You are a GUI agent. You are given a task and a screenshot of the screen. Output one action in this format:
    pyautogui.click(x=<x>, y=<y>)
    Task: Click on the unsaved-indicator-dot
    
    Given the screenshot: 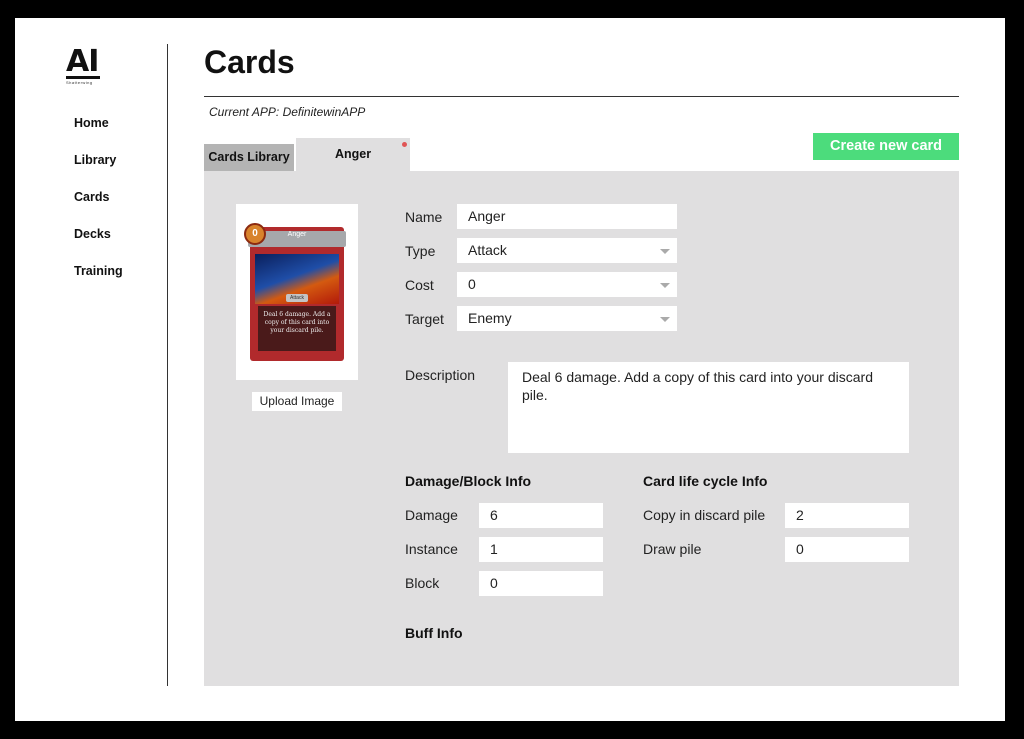 What is the action you would take?
    pyautogui.click(x=404, y=144)
    